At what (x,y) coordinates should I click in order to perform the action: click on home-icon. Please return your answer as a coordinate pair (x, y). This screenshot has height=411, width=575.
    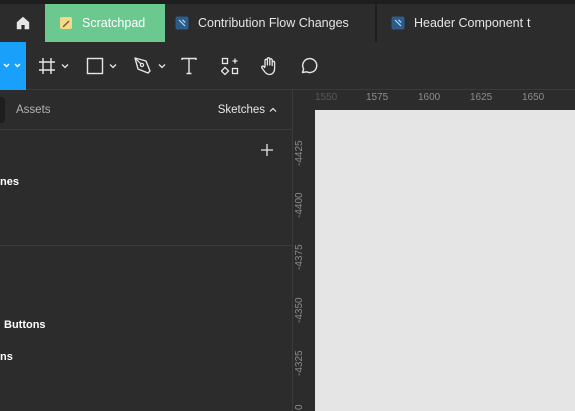
    Looking at the image, I should click on (22, 23).